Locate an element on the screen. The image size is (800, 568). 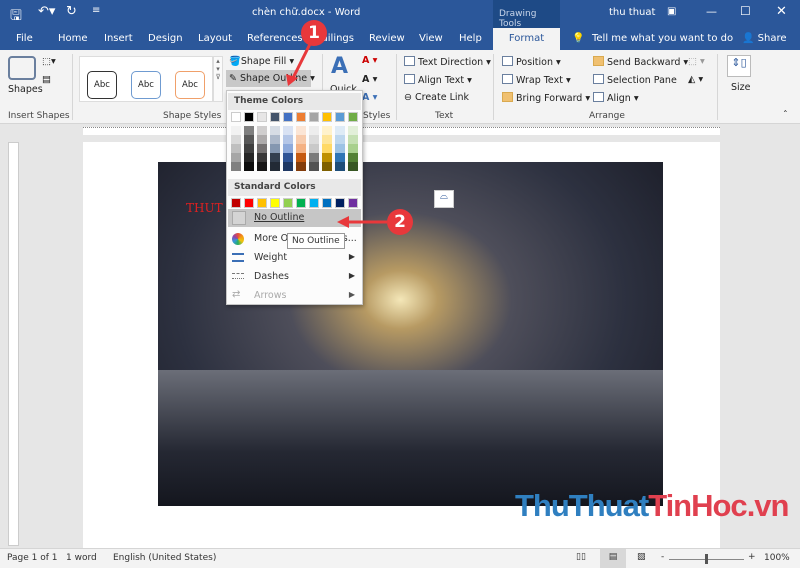
tab-help: Help is located at coordinates (470, 38).